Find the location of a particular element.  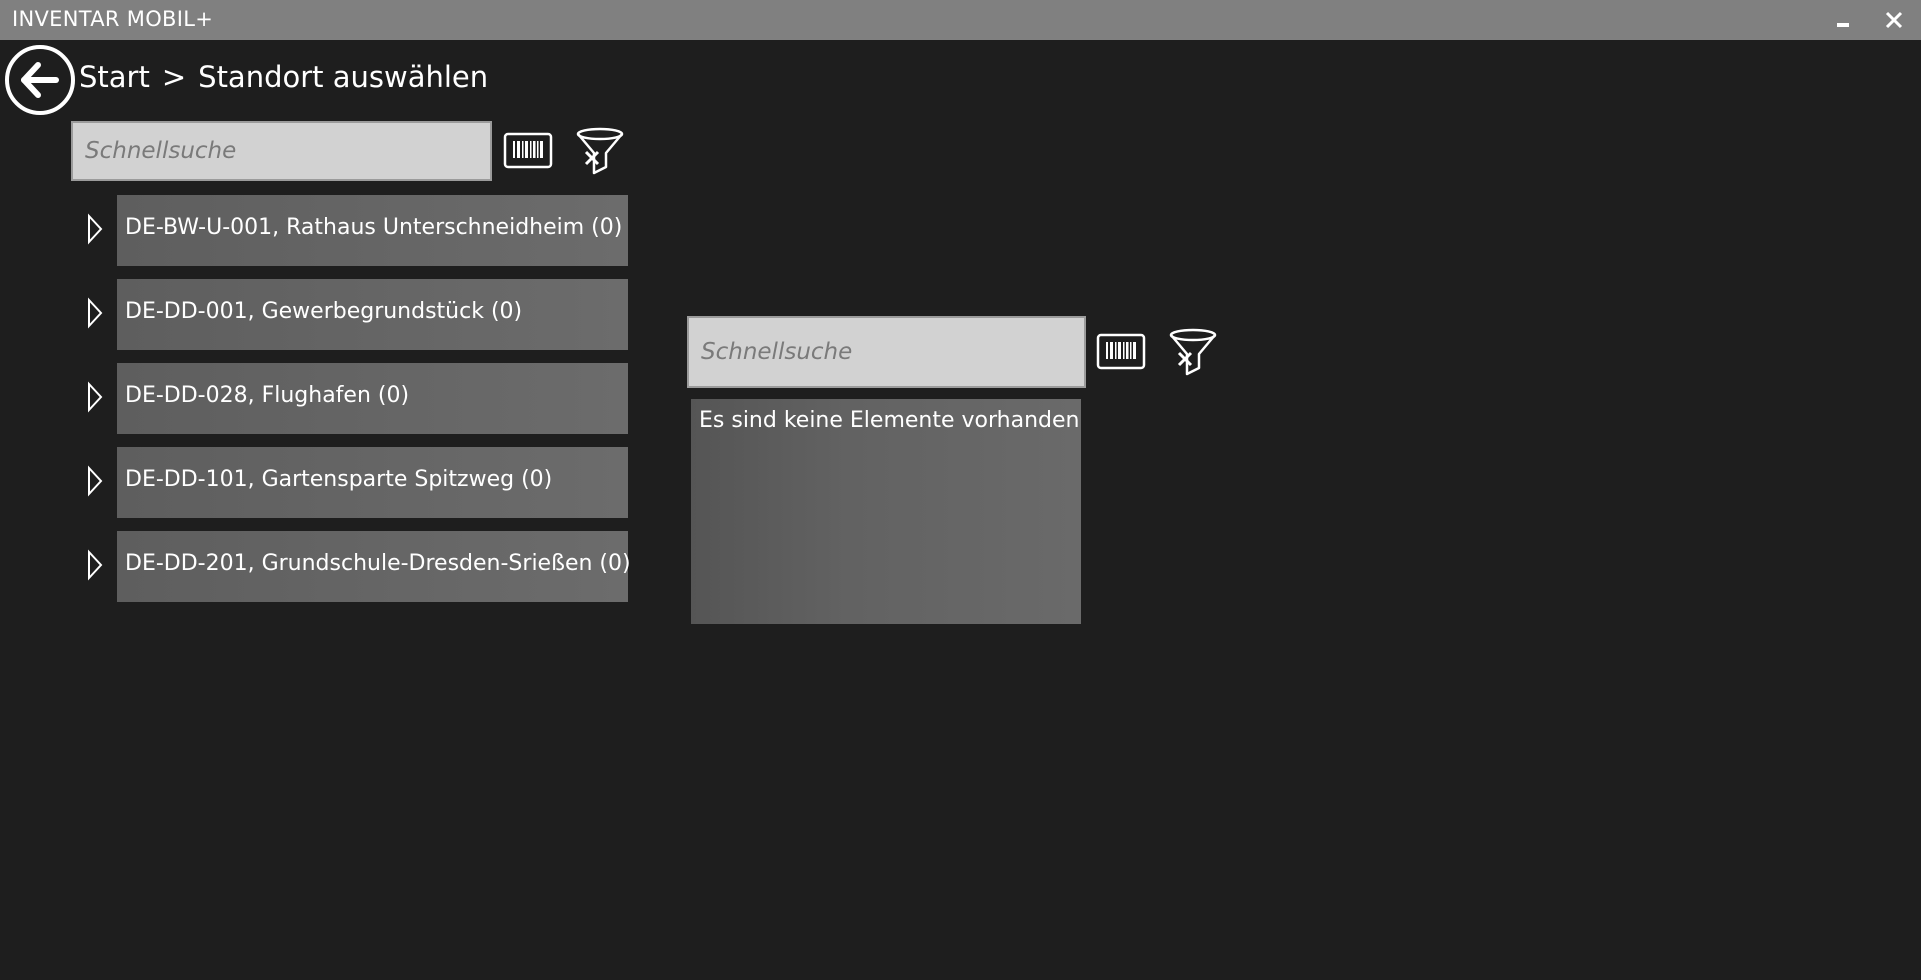

breadcrumb: Start > Standort auswählen is located at coordinates (283, 77).